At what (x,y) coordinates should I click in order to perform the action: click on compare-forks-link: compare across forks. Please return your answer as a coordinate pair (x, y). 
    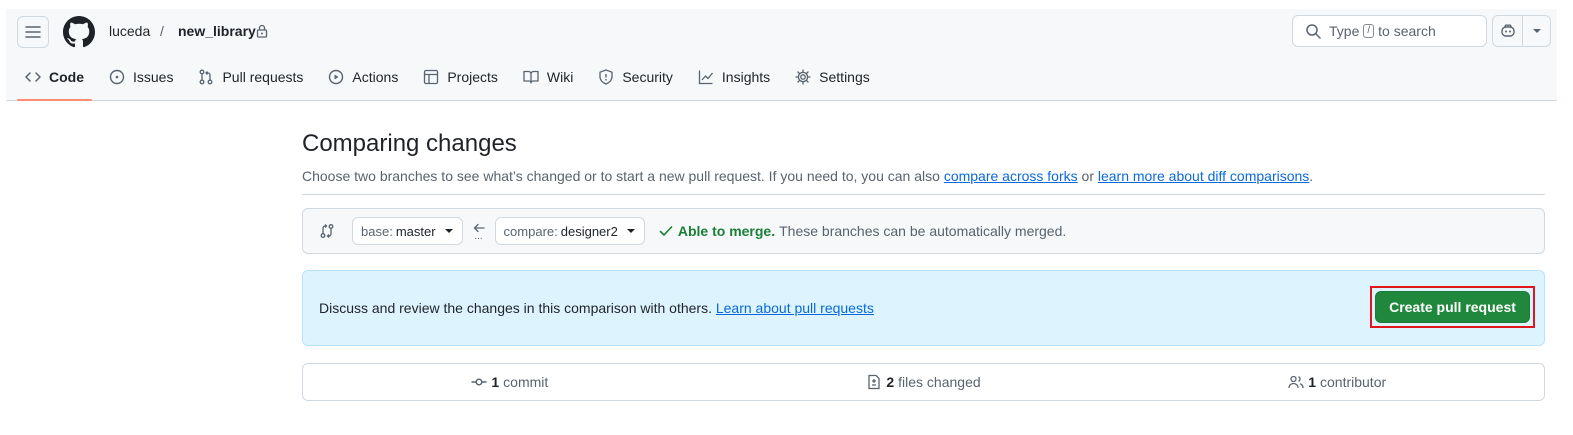
    Looking at the image, I should click on (1011, 176).